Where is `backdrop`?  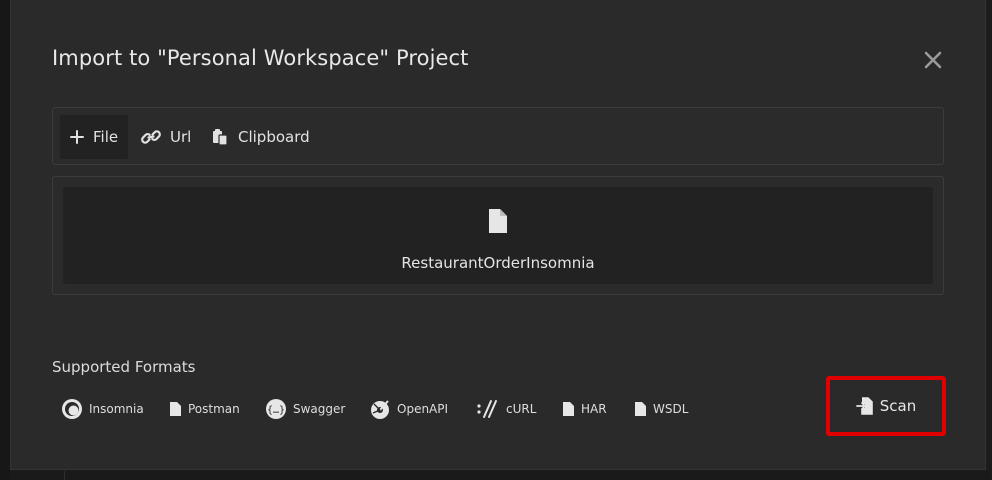
backdrop is located at coordinates (5, 240).